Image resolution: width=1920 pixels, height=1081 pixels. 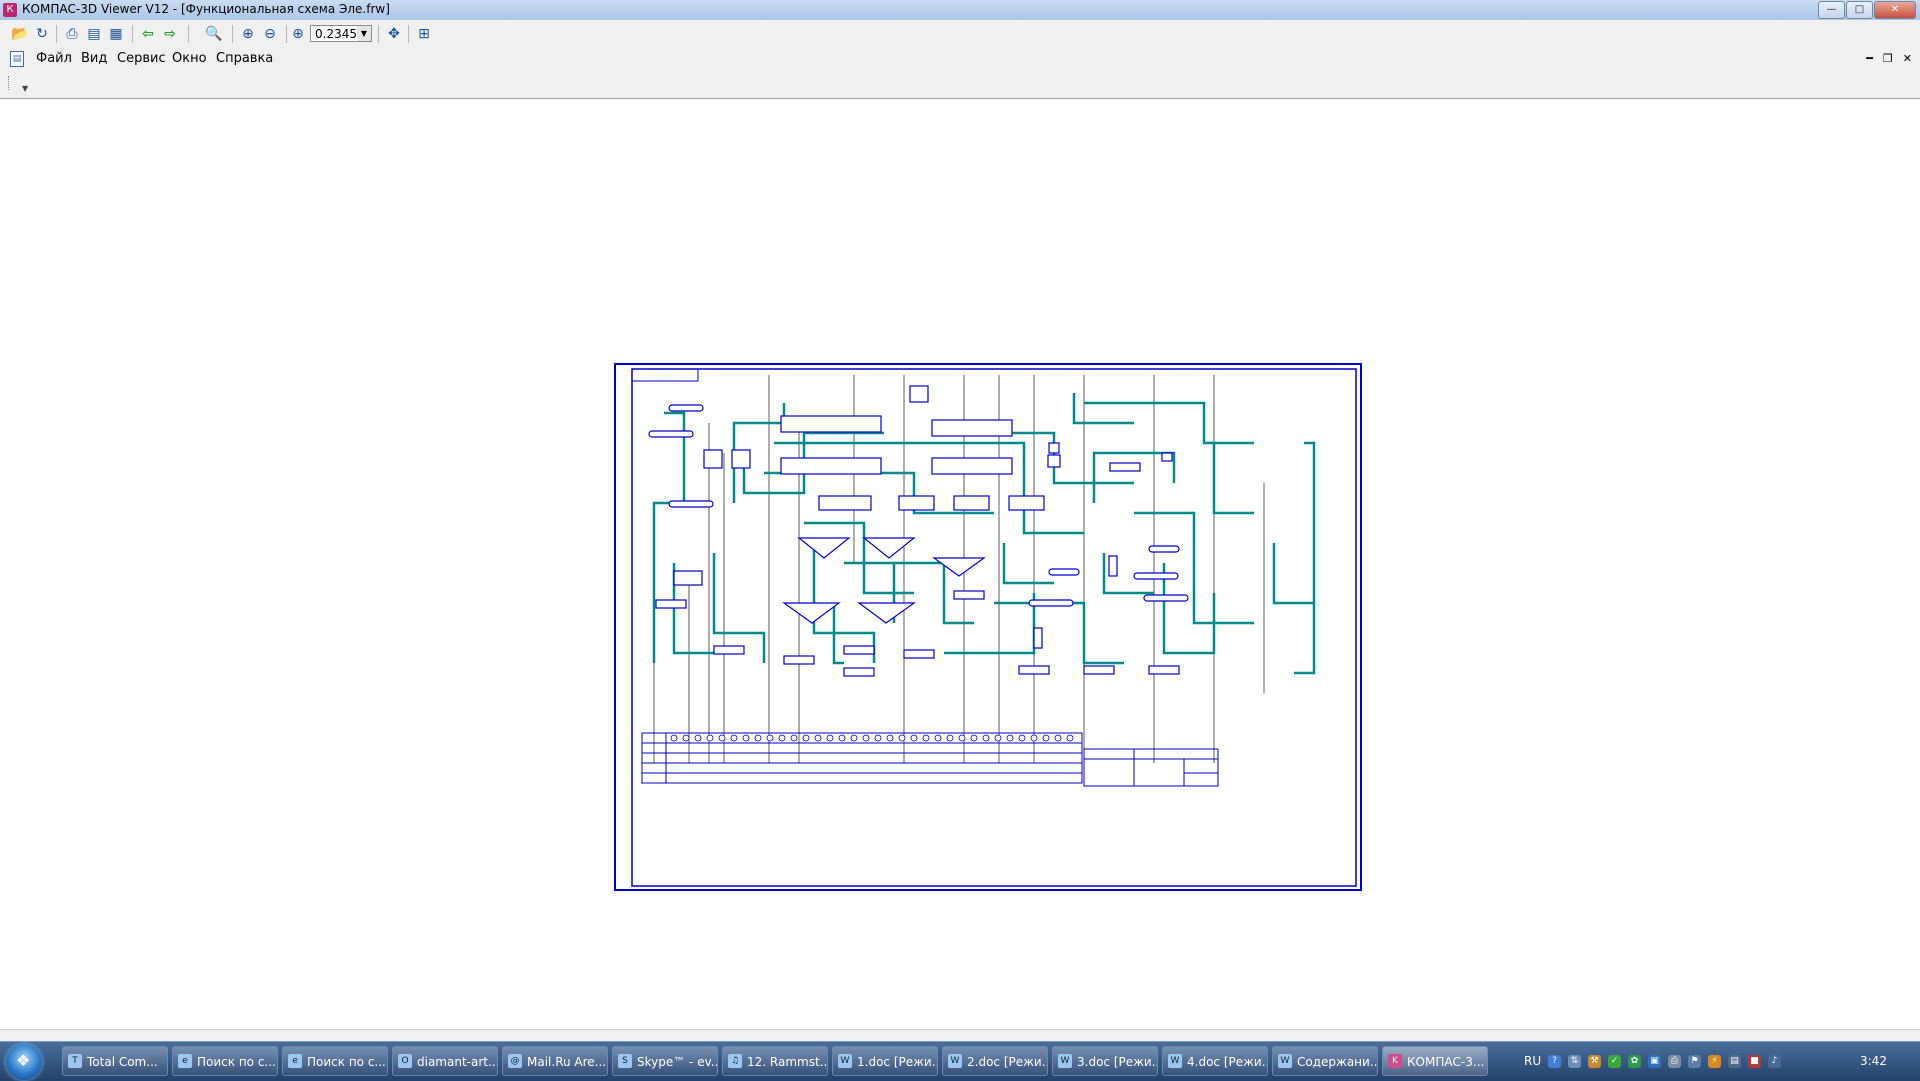 What do you see at coordinates (1054, 461) in the screenshot?
I see `mixer-valve` at bounding box center [1054, 461].